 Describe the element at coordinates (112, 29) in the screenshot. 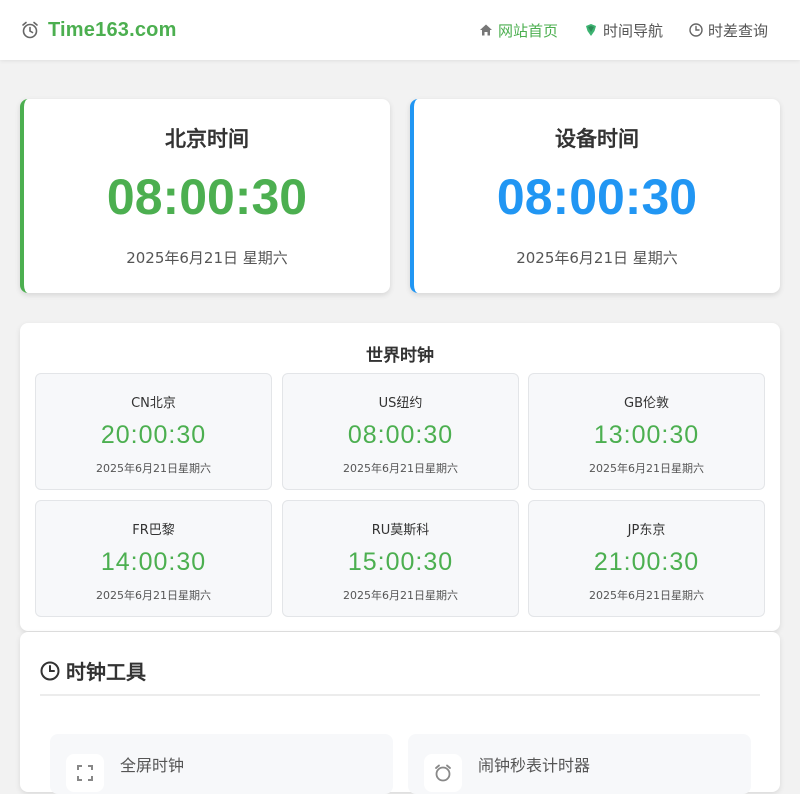

I see `site-name: Time163.com` at that location.